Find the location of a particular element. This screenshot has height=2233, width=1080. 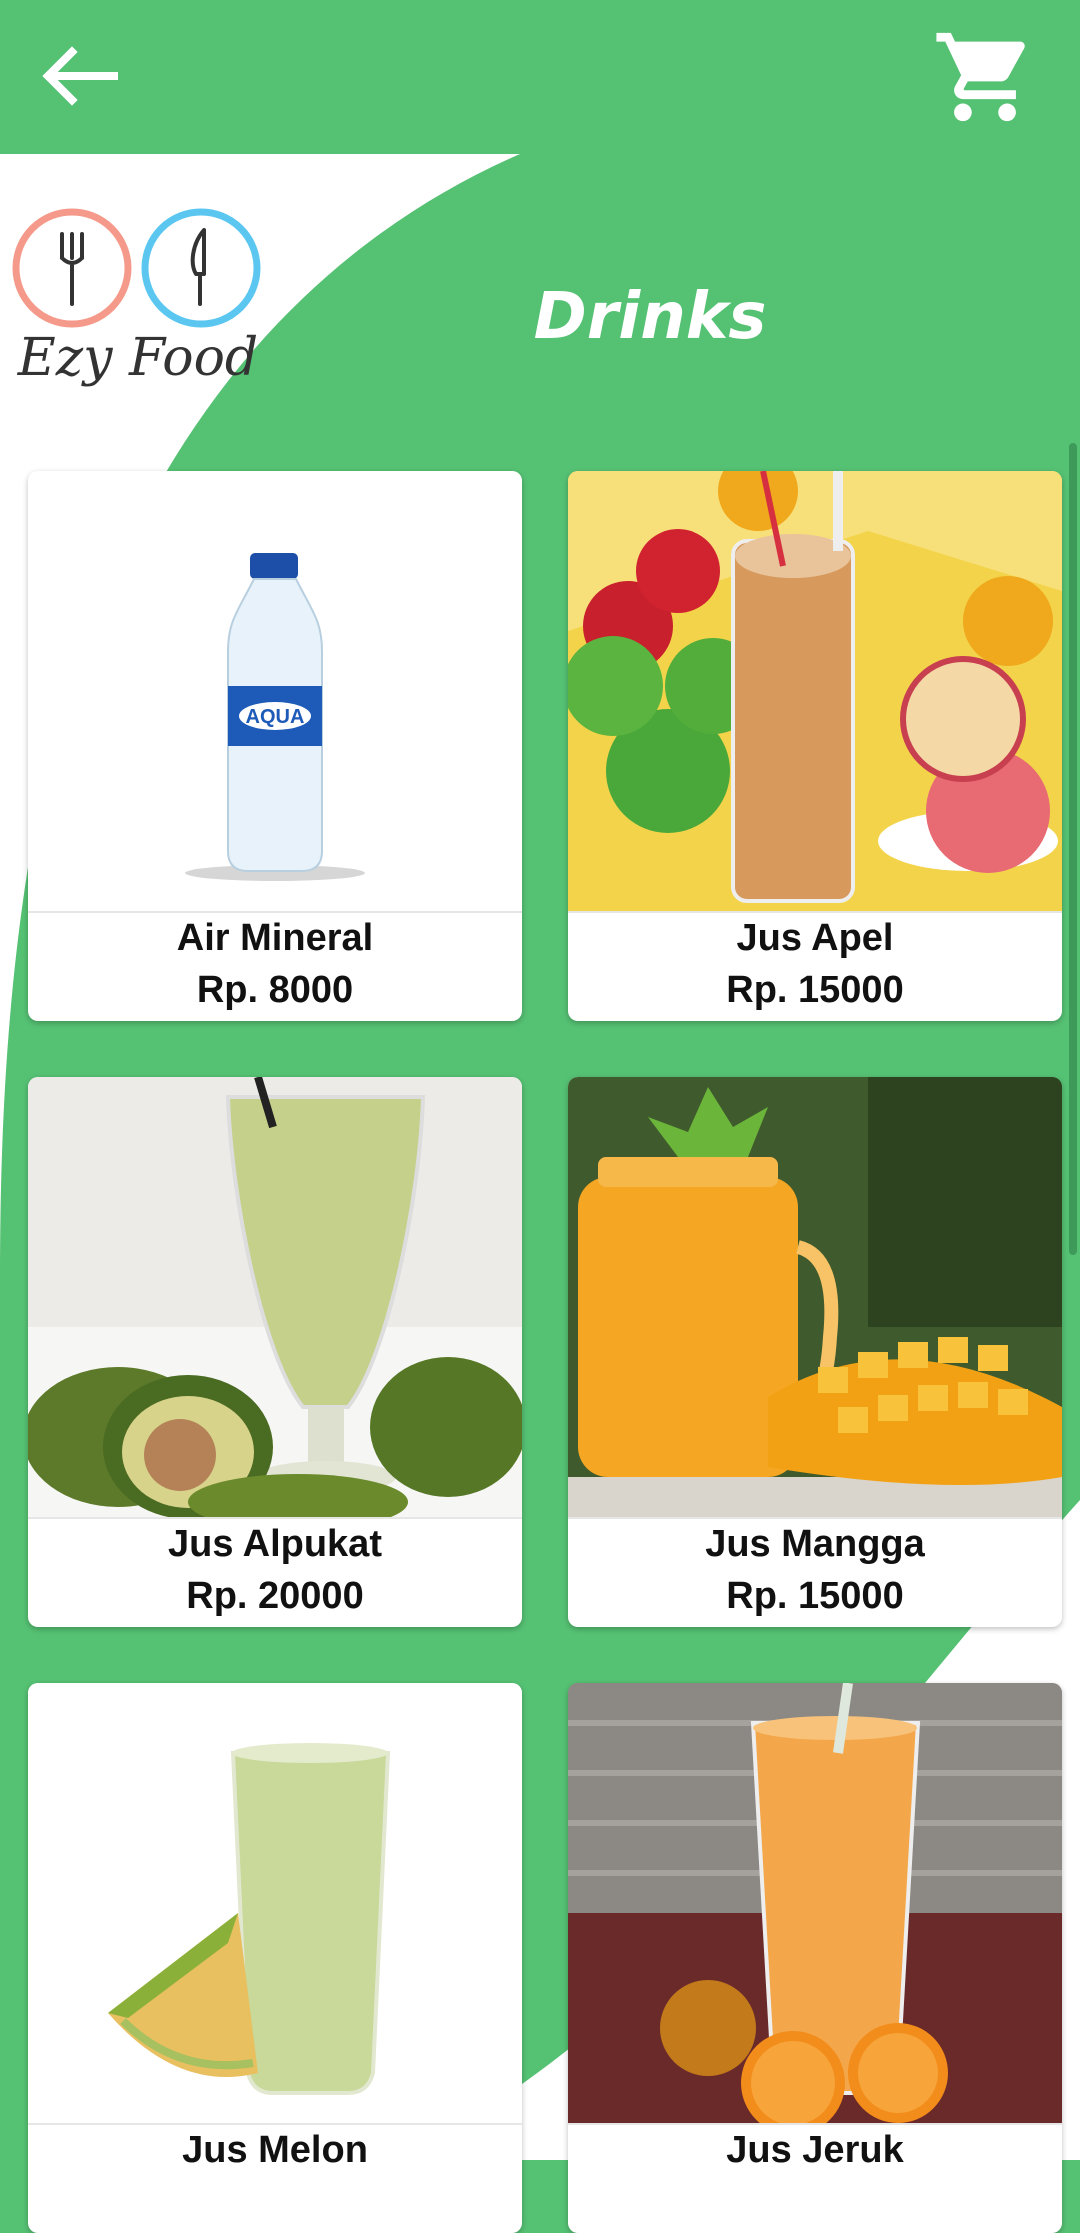

item-name: Jus Apel is located at coordinates (815, 938).